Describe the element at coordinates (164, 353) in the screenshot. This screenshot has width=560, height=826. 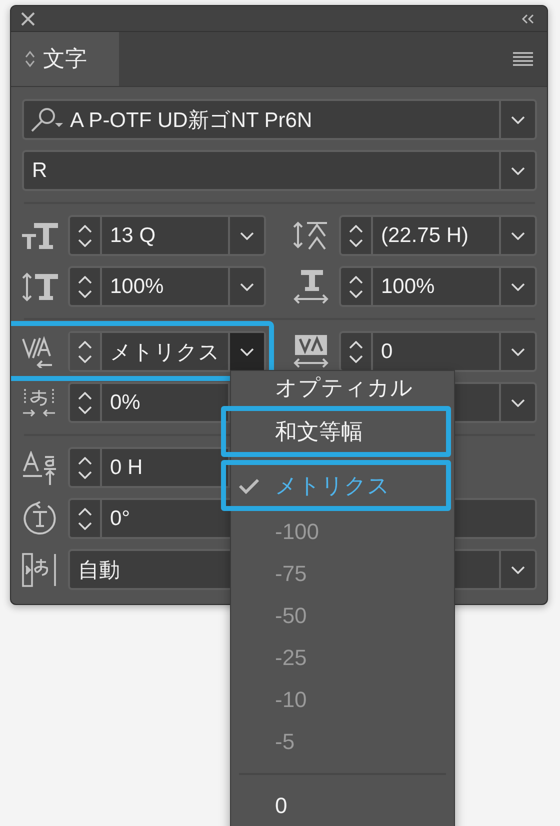
I see `field-value: メトリクス` at that location.